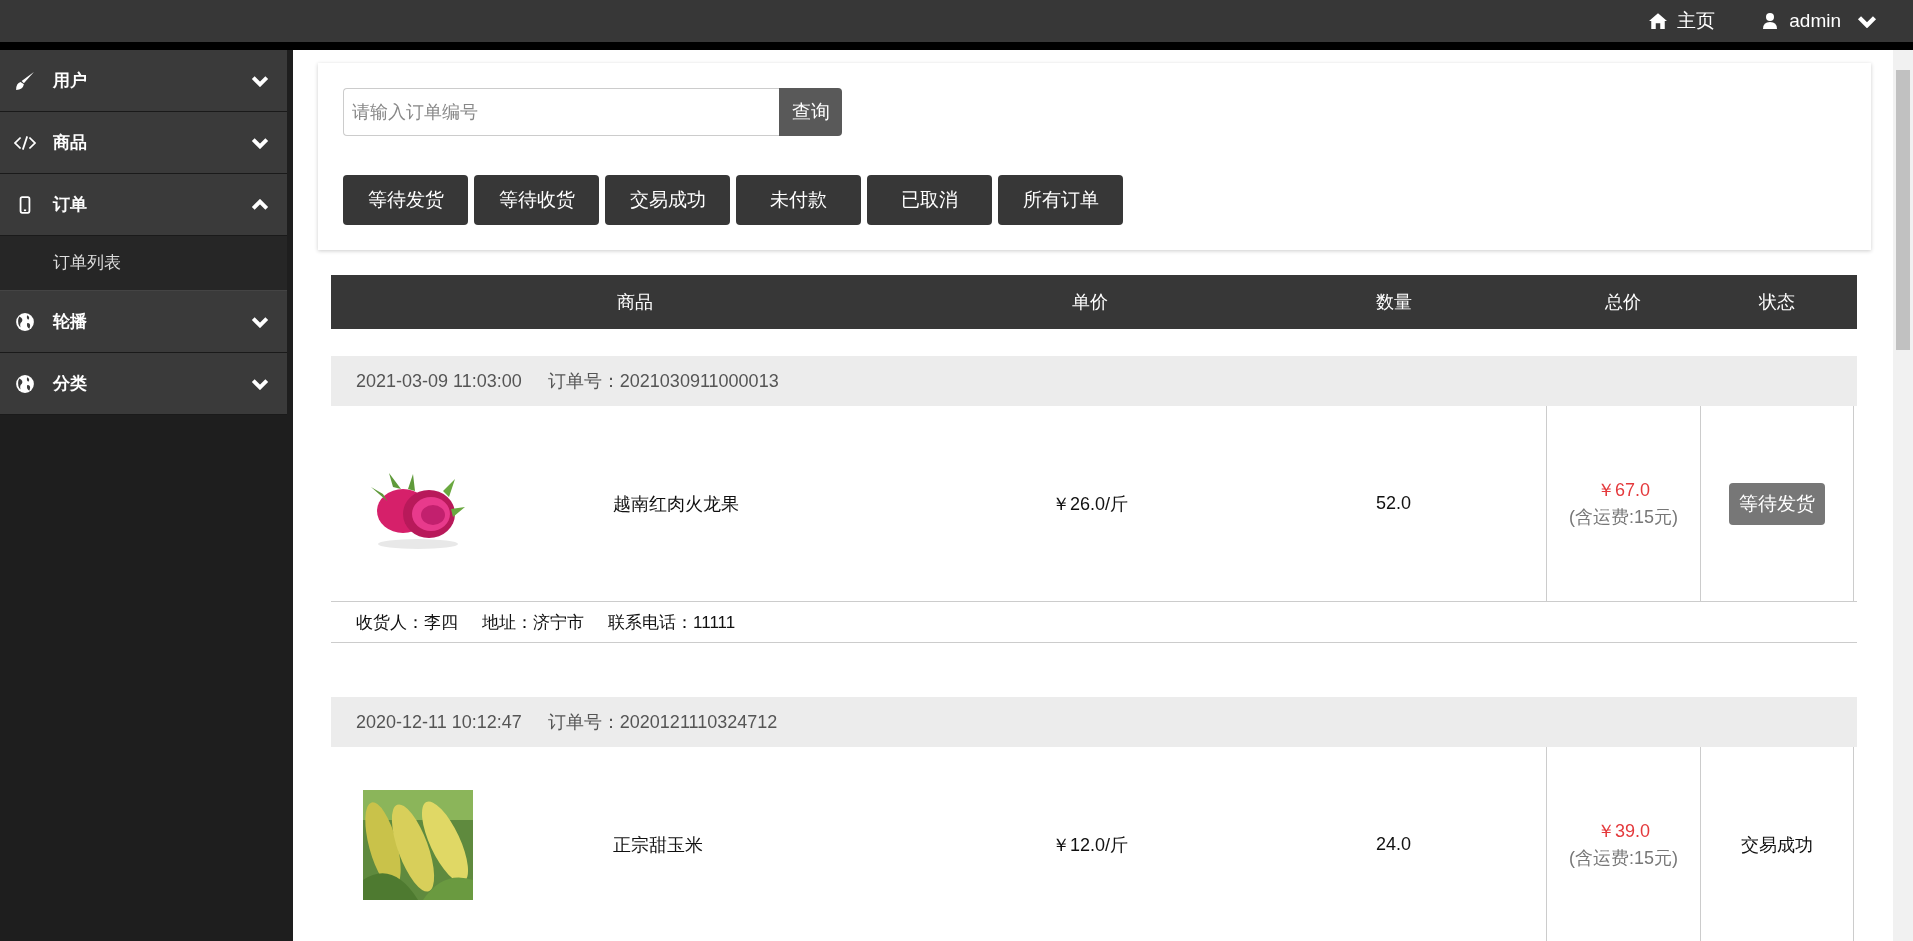  What do you see at coordinates (810, 112) in the screenshot?
I see `search-button: 查询` at bounding box center [810, 112].